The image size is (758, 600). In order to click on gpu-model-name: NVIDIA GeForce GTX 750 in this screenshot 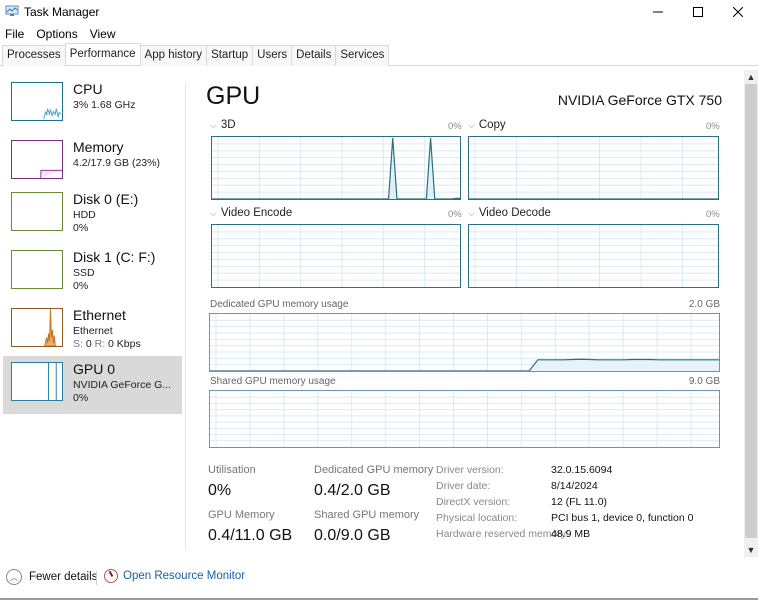, I will do `click(639, 100)`.